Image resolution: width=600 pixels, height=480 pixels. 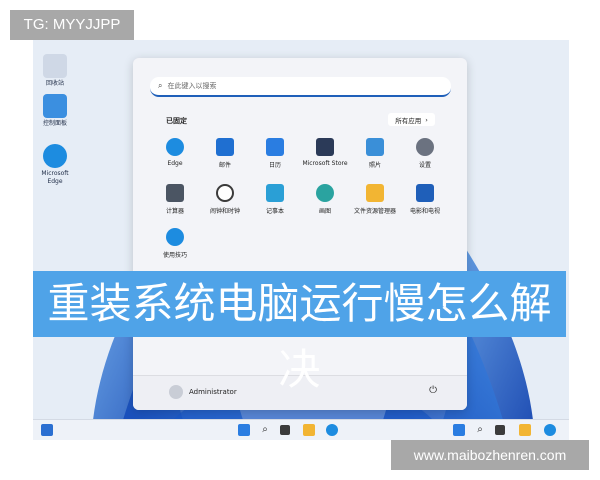 I want to click on store-icon, so click(x=325, y=147).